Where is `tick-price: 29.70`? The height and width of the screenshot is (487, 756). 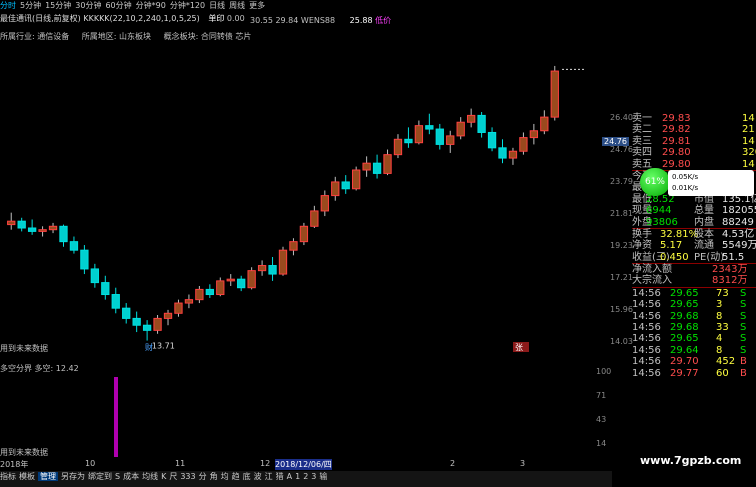
tick-price: 29.70 is located at coordinates (684, 362).